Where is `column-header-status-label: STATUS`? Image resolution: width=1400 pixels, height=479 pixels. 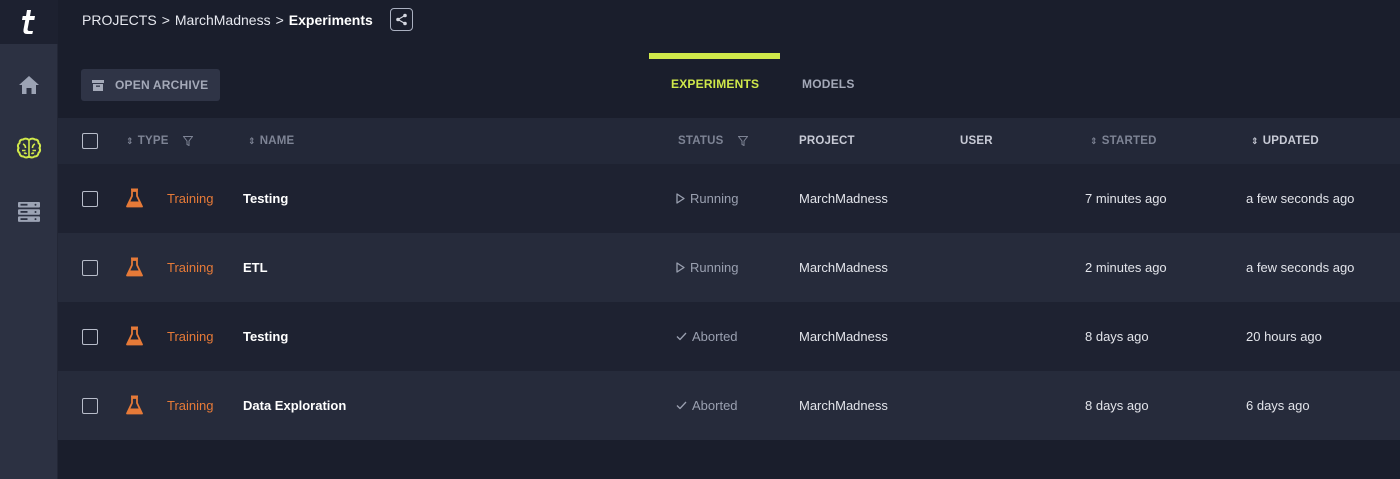 column-header-status-label: STATUS is located at coordinates (701, 141).